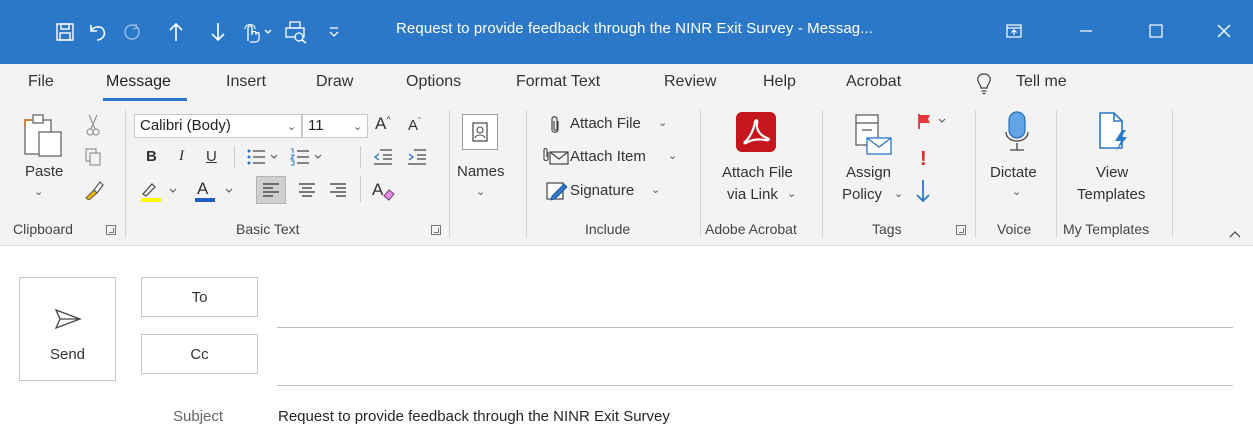  I want to click on cc-field, so click(756, 370).